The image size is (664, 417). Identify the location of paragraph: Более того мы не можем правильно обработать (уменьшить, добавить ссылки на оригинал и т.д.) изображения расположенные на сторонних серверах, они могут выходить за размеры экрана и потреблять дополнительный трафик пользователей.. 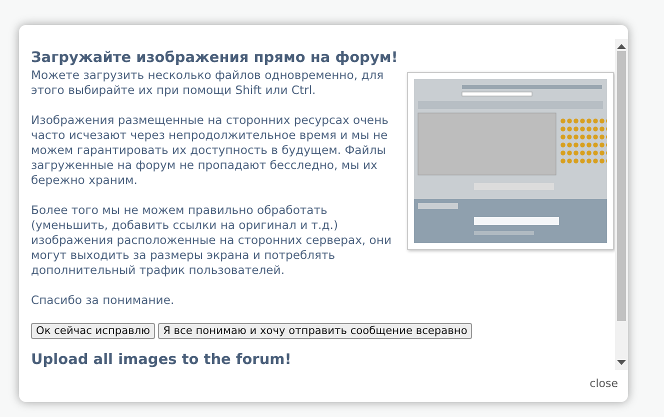
(212, 240).